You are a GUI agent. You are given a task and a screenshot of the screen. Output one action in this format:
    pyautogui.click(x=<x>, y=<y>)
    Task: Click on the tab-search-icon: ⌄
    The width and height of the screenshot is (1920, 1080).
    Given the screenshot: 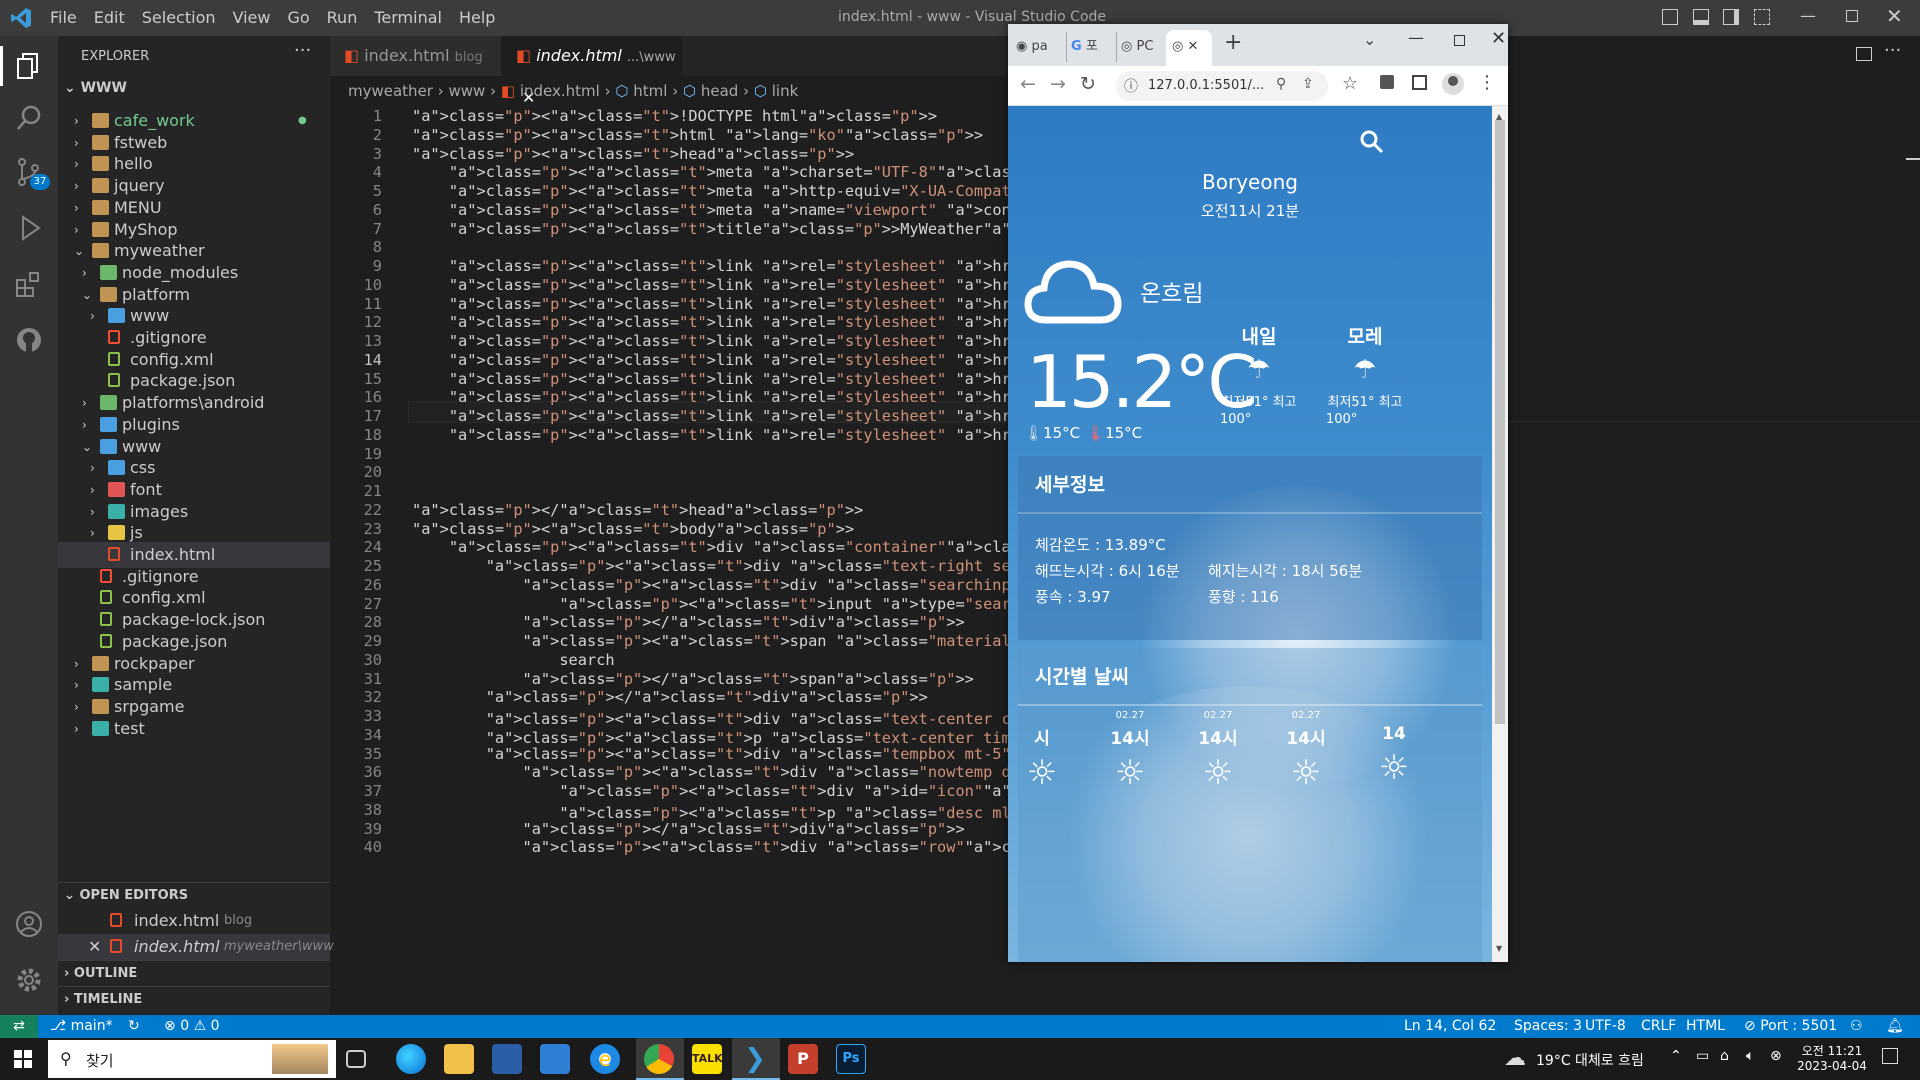 What is the action you would take?
    pyautogui.click(x=1369, y=39)
    